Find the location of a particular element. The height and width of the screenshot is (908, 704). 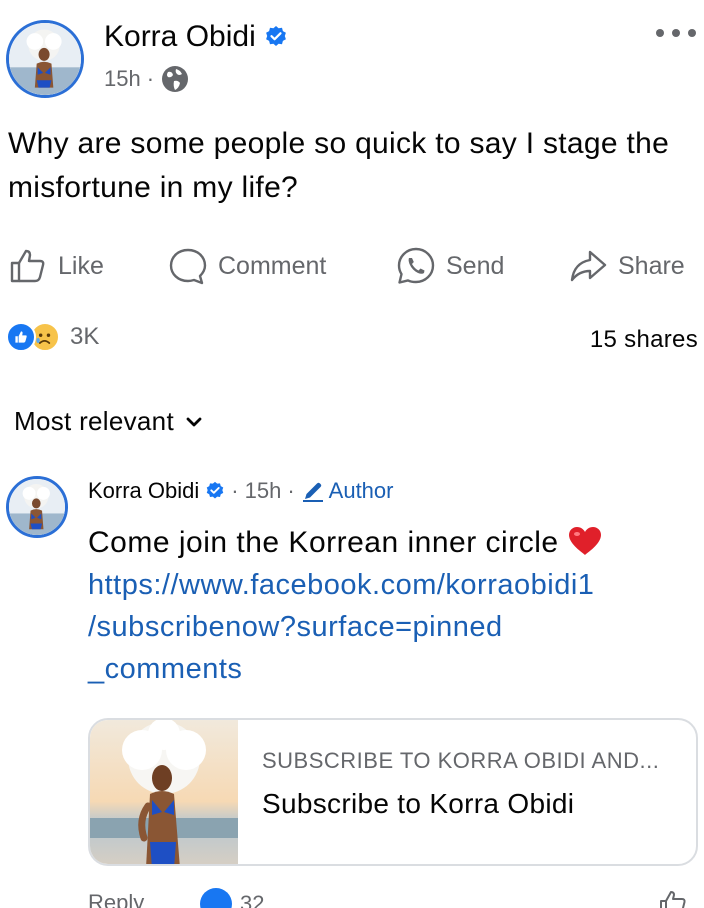

send-label: Send is located at coordinates (475, 265).